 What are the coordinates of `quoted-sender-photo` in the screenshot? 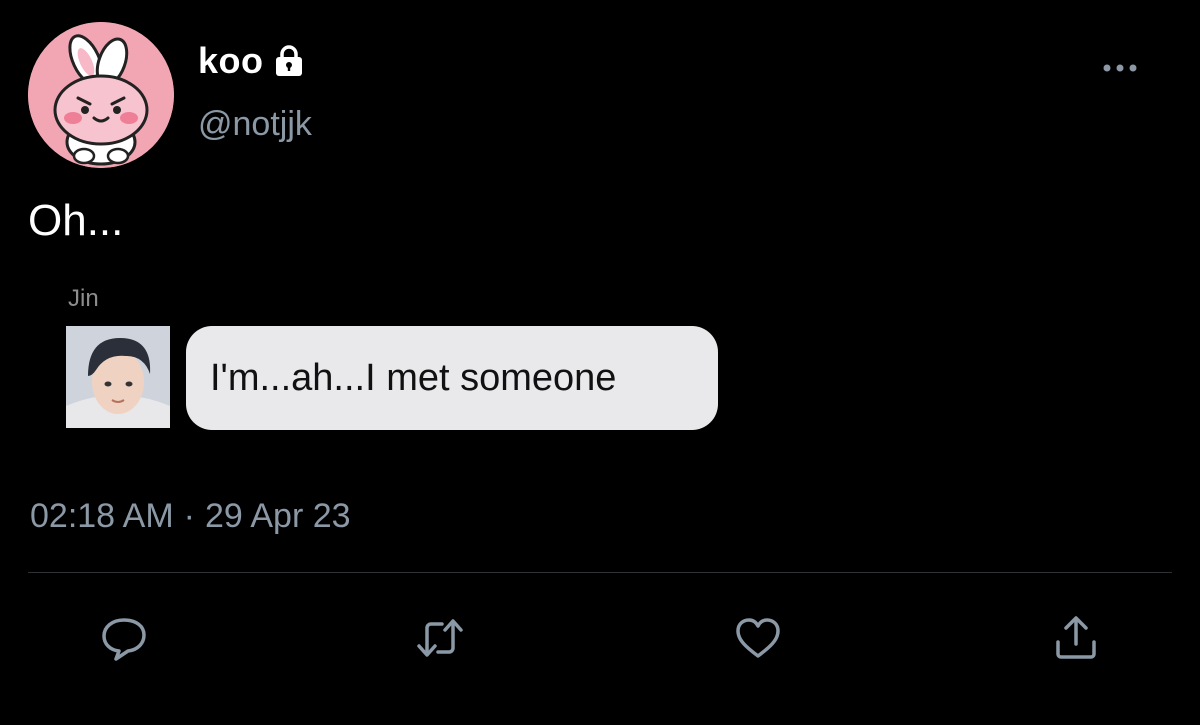 It's located at (118, 377).